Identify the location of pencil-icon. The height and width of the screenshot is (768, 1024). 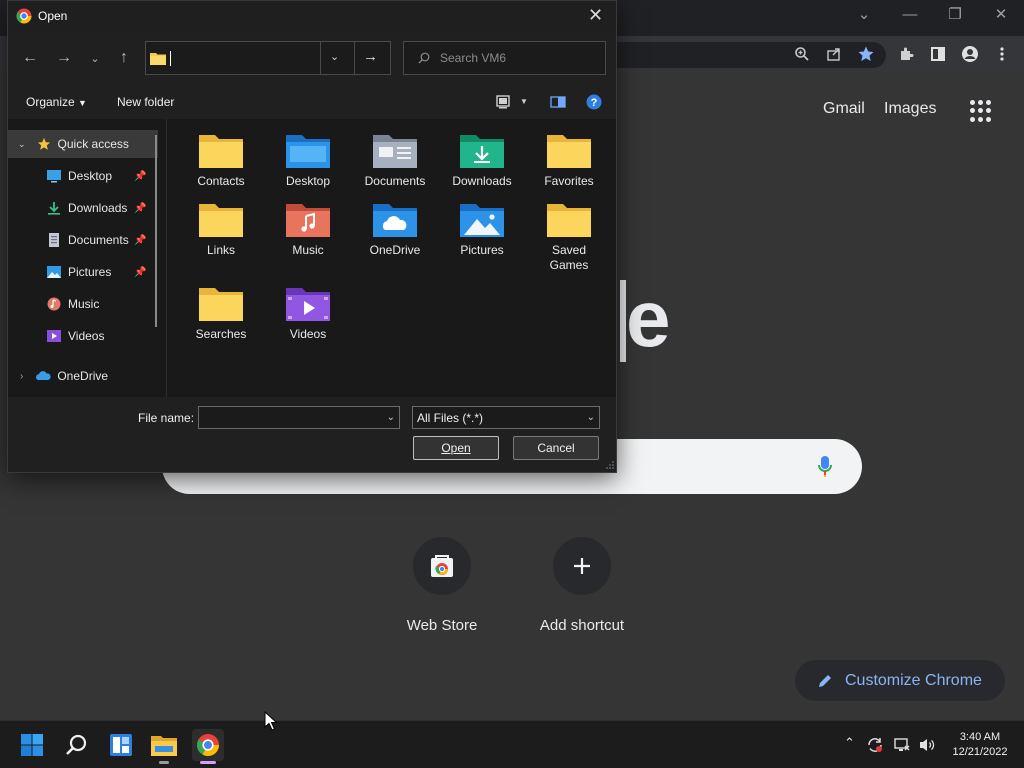
(825, 680).